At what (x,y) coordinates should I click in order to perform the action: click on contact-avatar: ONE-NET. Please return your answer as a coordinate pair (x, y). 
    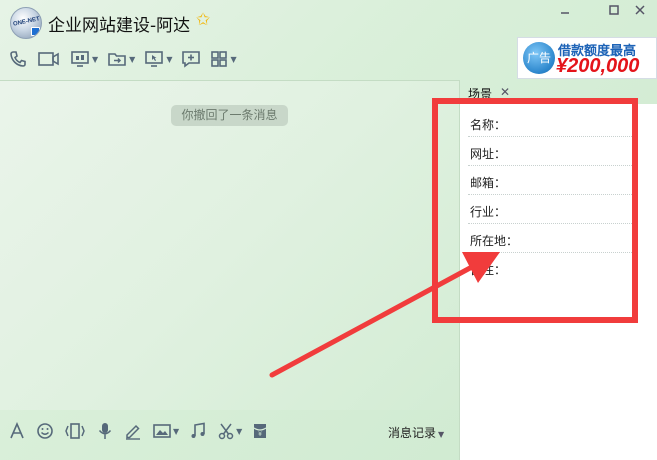
    Looking at the image, I should click on (26, 23).